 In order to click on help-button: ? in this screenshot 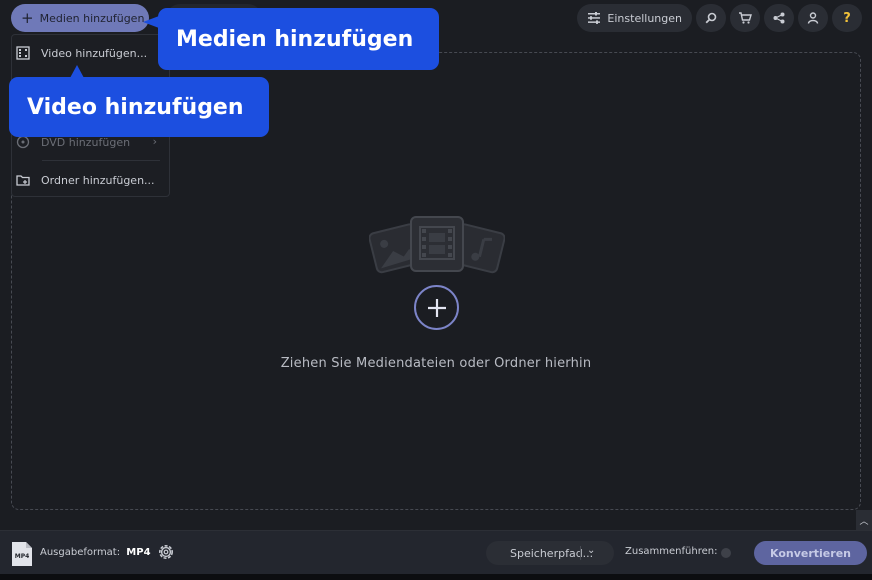, I will do `click(847, 18)`.